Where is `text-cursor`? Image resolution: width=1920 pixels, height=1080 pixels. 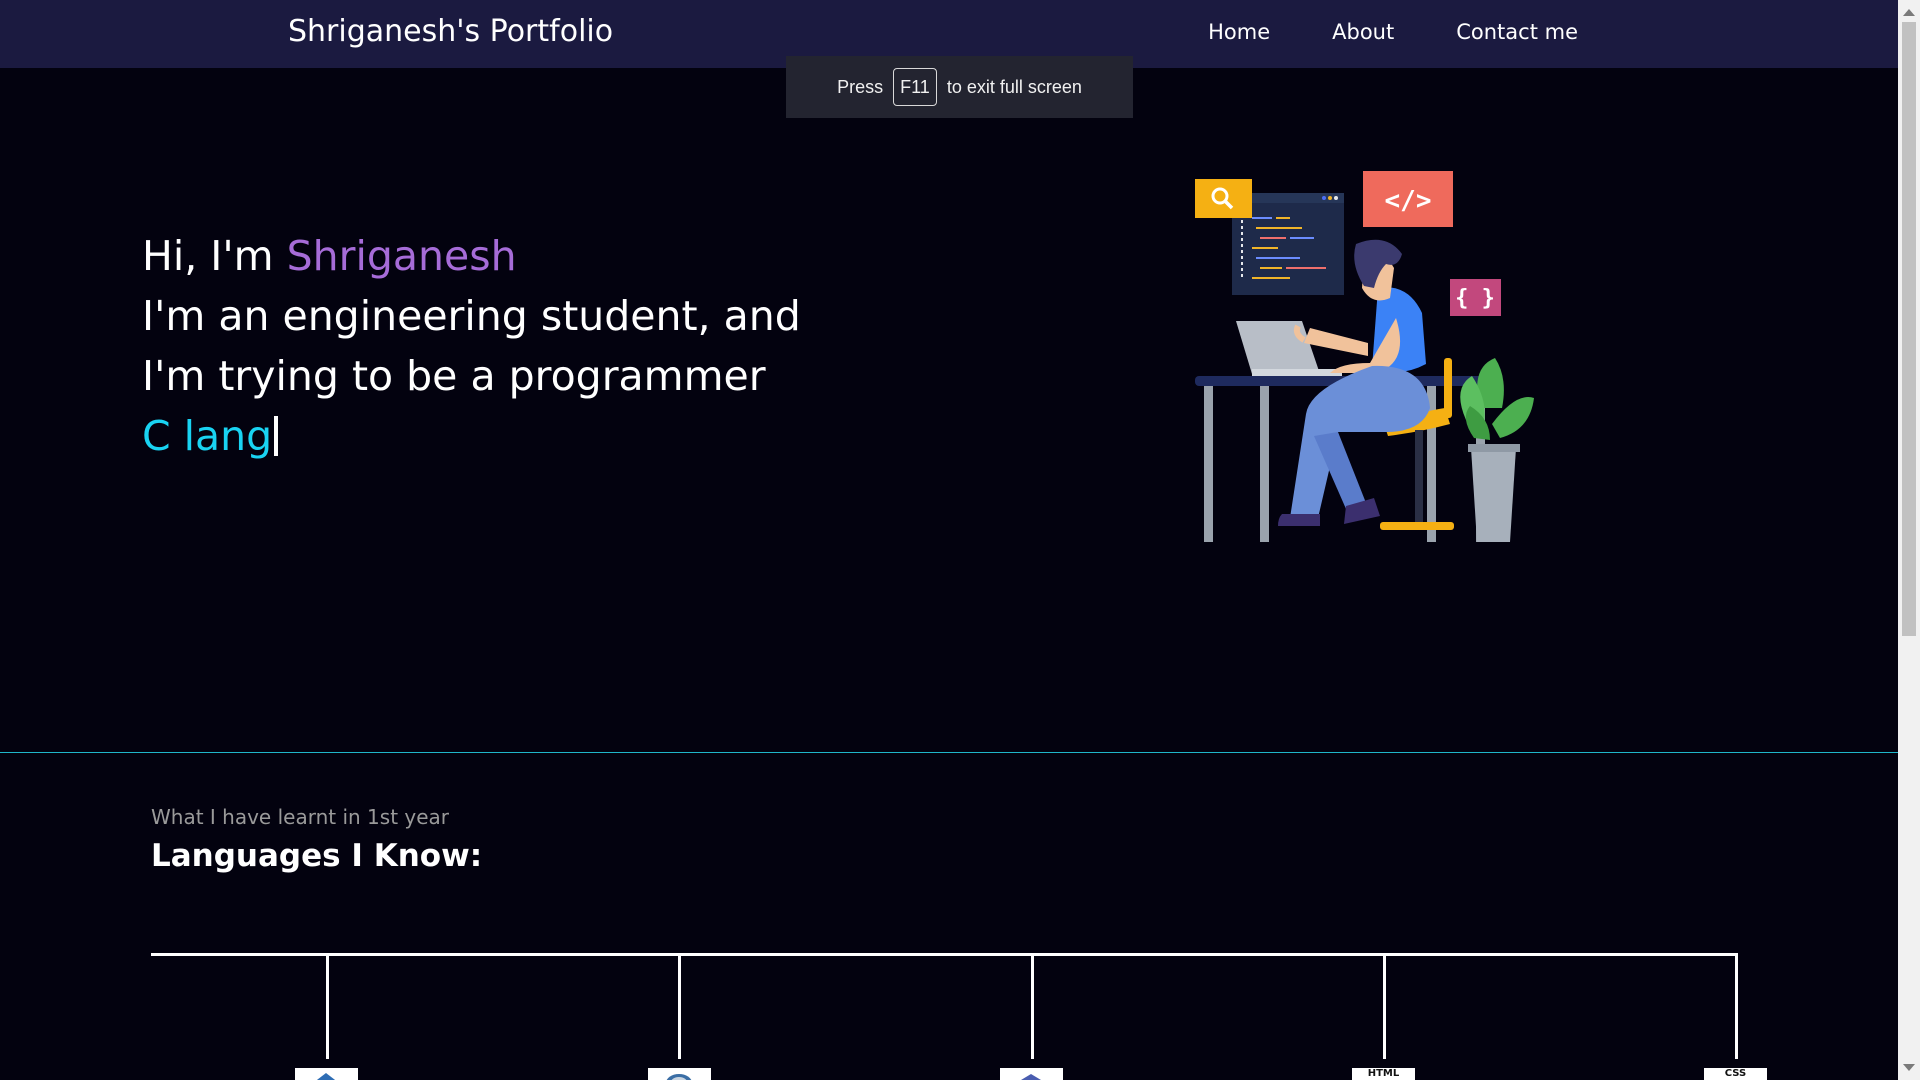 text-cursor is located at coordinates (276, 436).